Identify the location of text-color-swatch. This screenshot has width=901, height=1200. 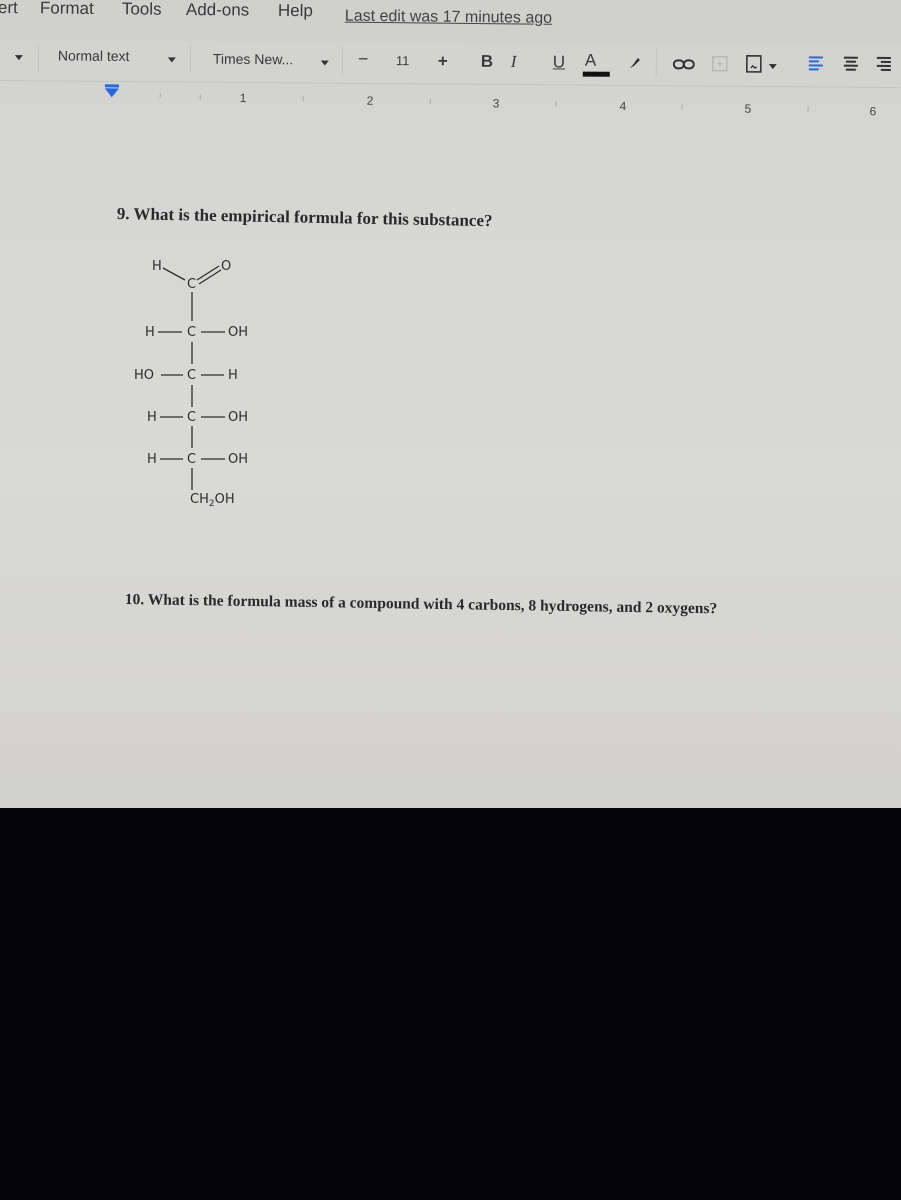
(596, 74).